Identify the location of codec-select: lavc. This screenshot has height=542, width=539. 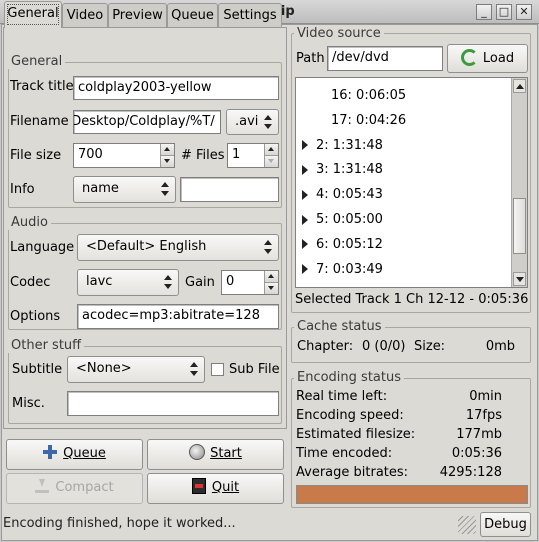
(128, 282).